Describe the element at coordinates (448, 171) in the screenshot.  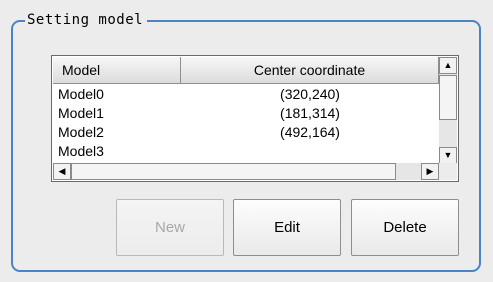
I see `scrollbar-corner` at that location.